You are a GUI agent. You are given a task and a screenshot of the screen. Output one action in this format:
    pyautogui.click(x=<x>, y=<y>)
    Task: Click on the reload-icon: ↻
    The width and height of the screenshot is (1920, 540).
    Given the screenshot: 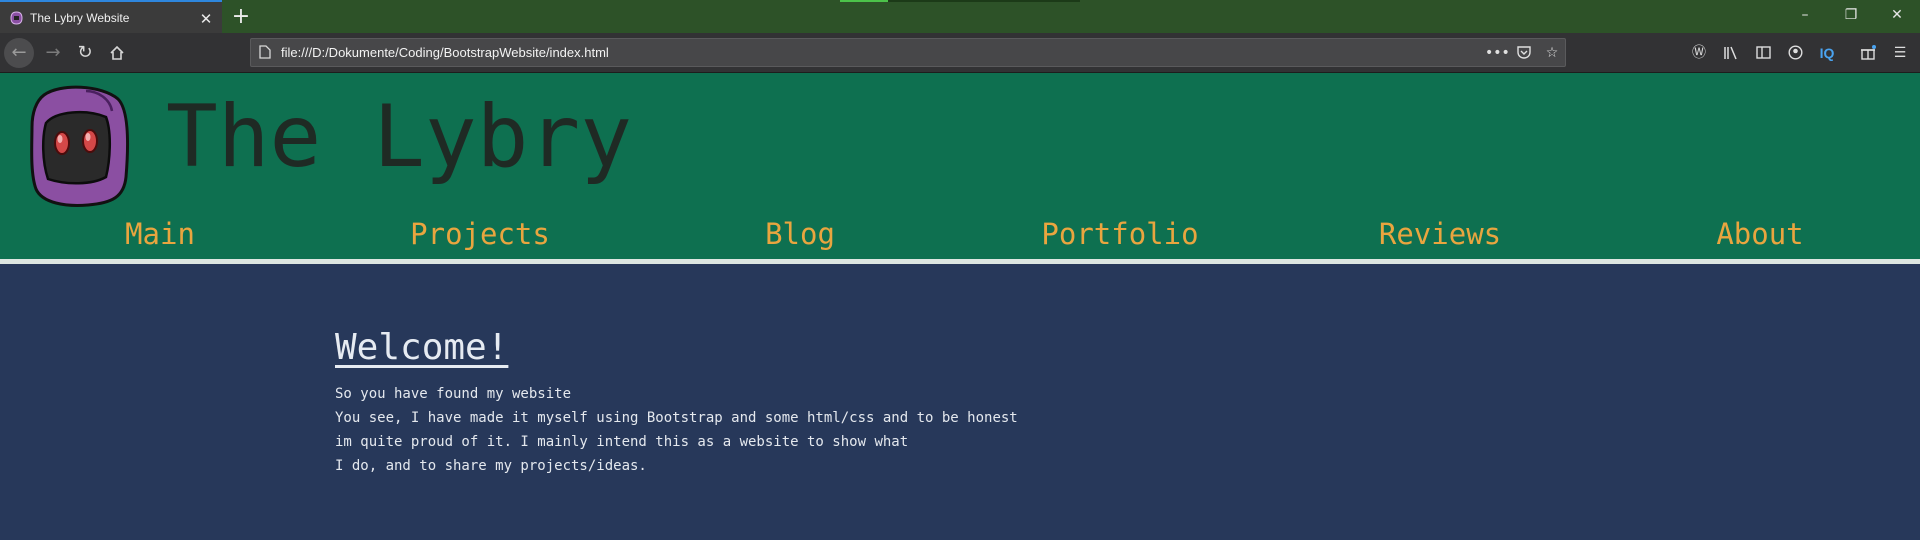 What is the action you would take?
    pyautogui.click(x=85, y=53)
    